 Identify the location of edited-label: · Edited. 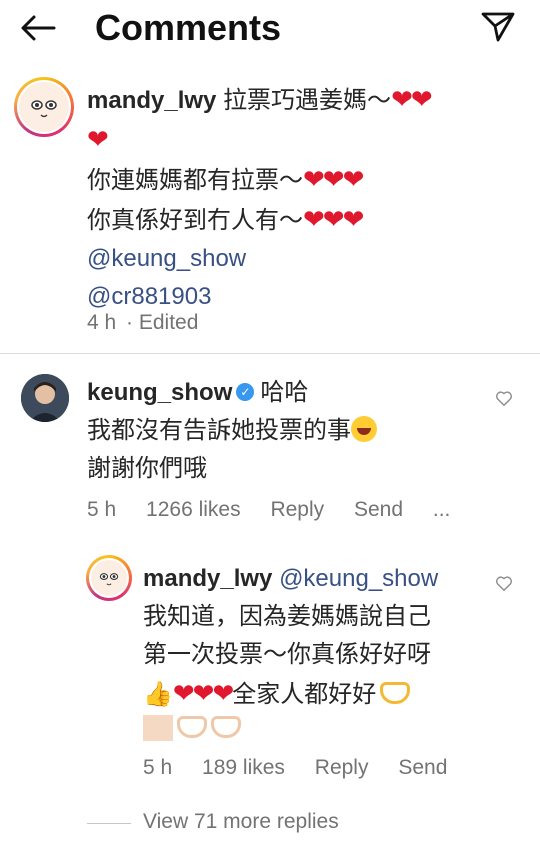
(162, 322).